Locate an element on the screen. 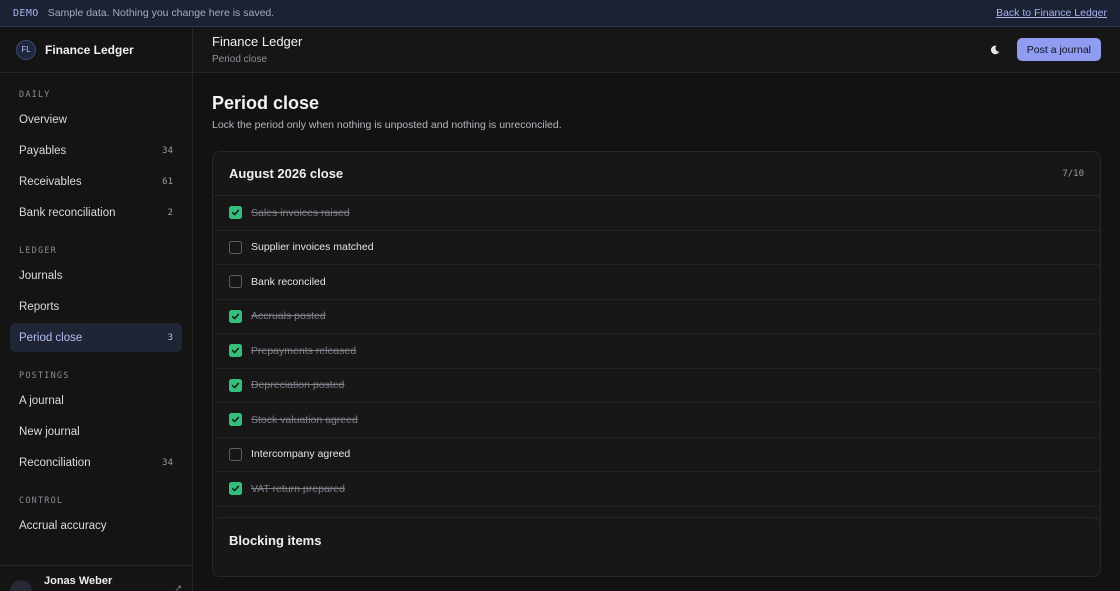 The width and height of the screenshot is (1120, 591). checklist-item: Intercompany agreed is located at coordinates (656, 455).